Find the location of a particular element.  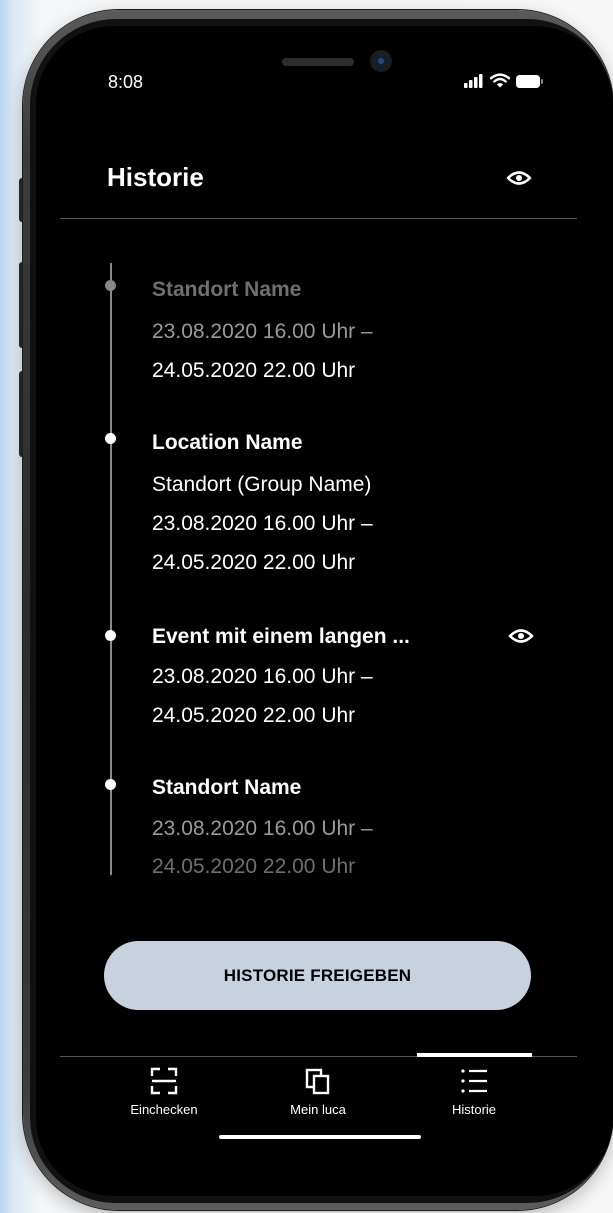

status-icons is located at coordinates (504, 80).